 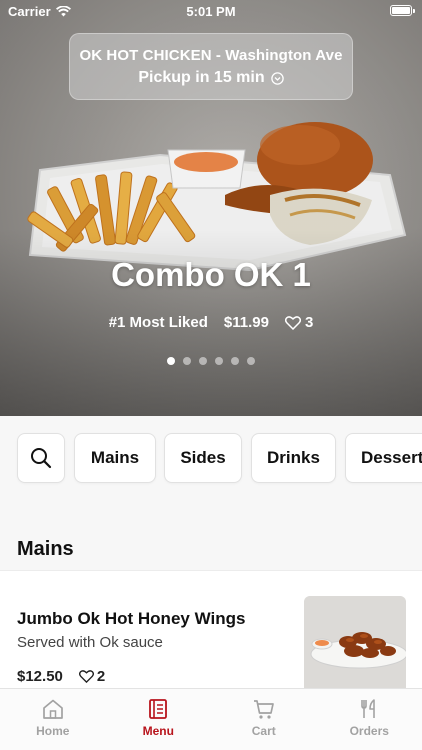 What do you see at coordinates (203, 458) in the screenshot?
I see `category-chip-sides: Sides` at bounding box center [203, 458].